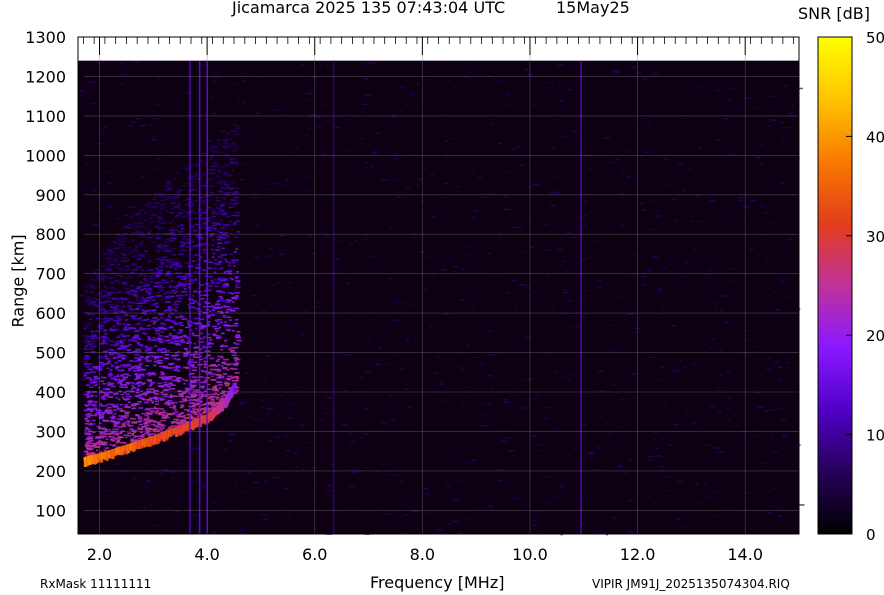 This screenshot has width=884, height=595. What do you see at coordinates (50, 471) in the screenshot?
I see `y-tick-label: 200` at bounding box center [50, 471].